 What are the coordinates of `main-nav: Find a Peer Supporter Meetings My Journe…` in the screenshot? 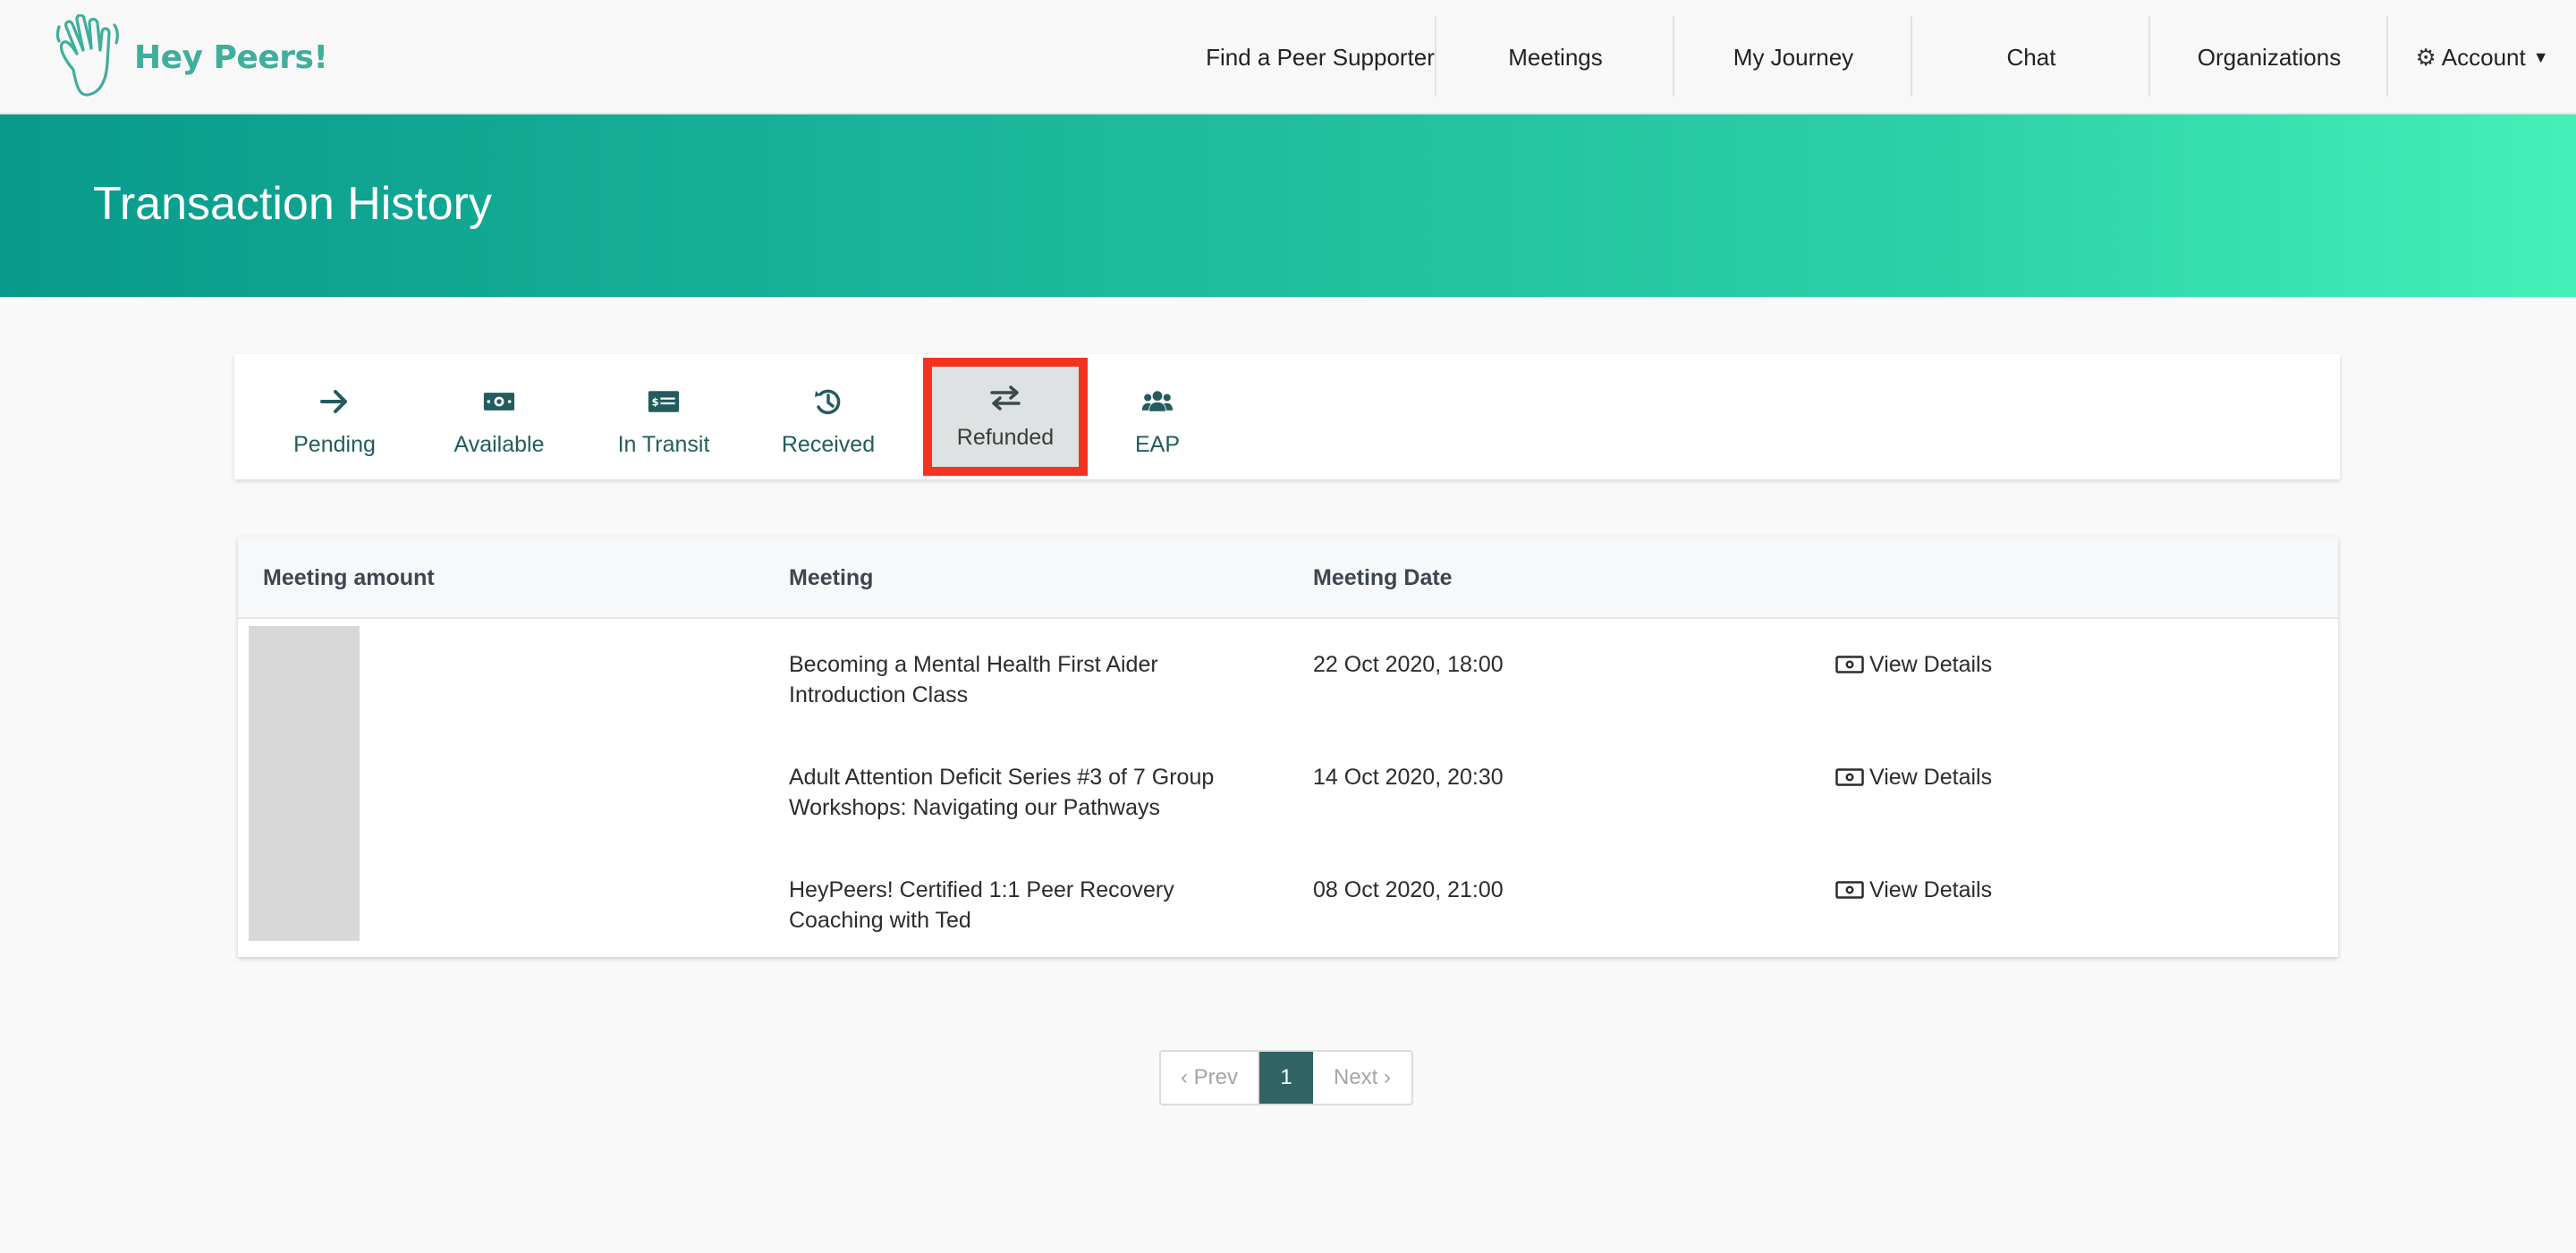 It's located at (1890, 57).